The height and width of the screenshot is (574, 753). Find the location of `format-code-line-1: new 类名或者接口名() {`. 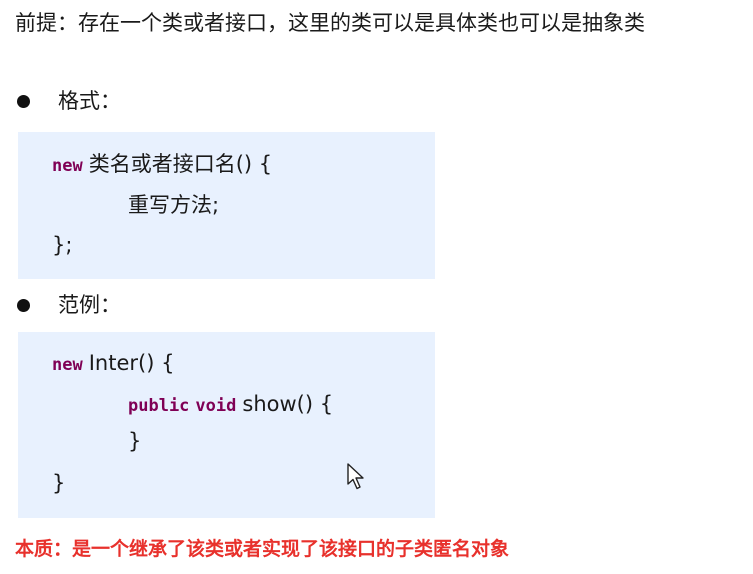

format-code-line-1: new 类名或者接口名() { is located at coordinates (162, 165).